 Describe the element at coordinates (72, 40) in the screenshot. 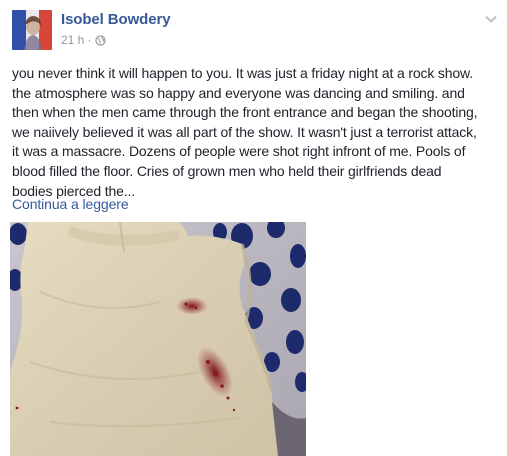

I see `timestamp: 21 h` at that location.